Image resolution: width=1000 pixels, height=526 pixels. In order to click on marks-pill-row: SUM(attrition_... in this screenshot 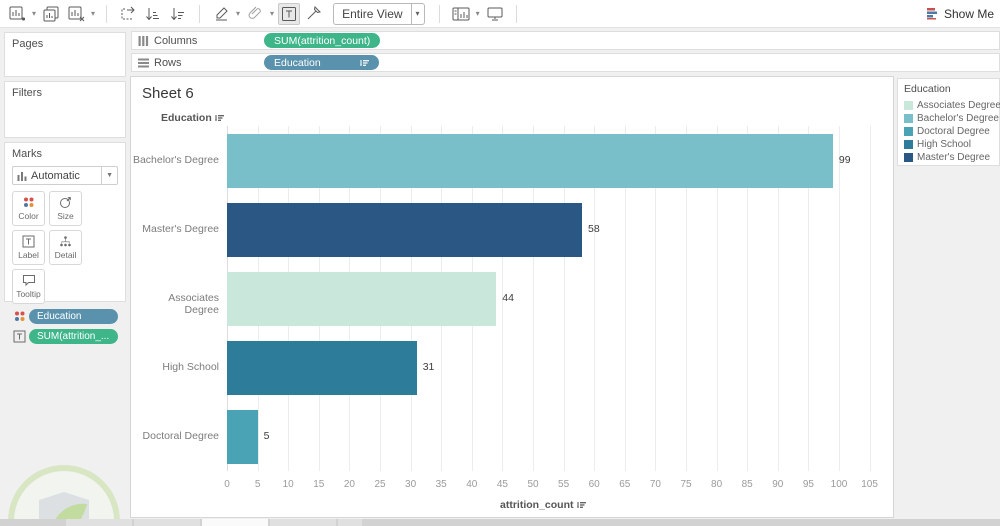, I will do `click(65, 336)`.